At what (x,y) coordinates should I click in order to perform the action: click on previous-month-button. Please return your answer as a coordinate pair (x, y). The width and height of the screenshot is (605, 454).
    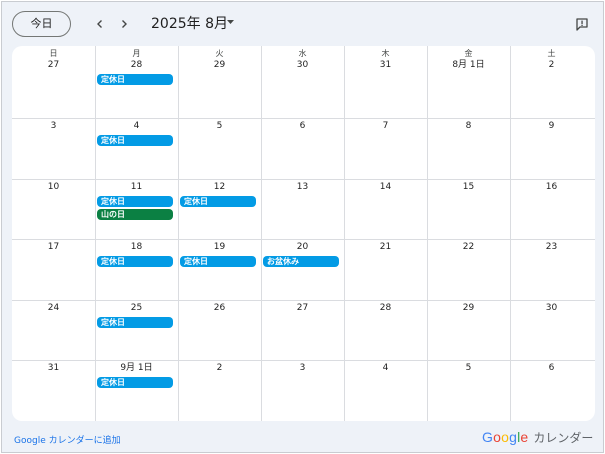
    Looking at the image, I should click on (100, 24).